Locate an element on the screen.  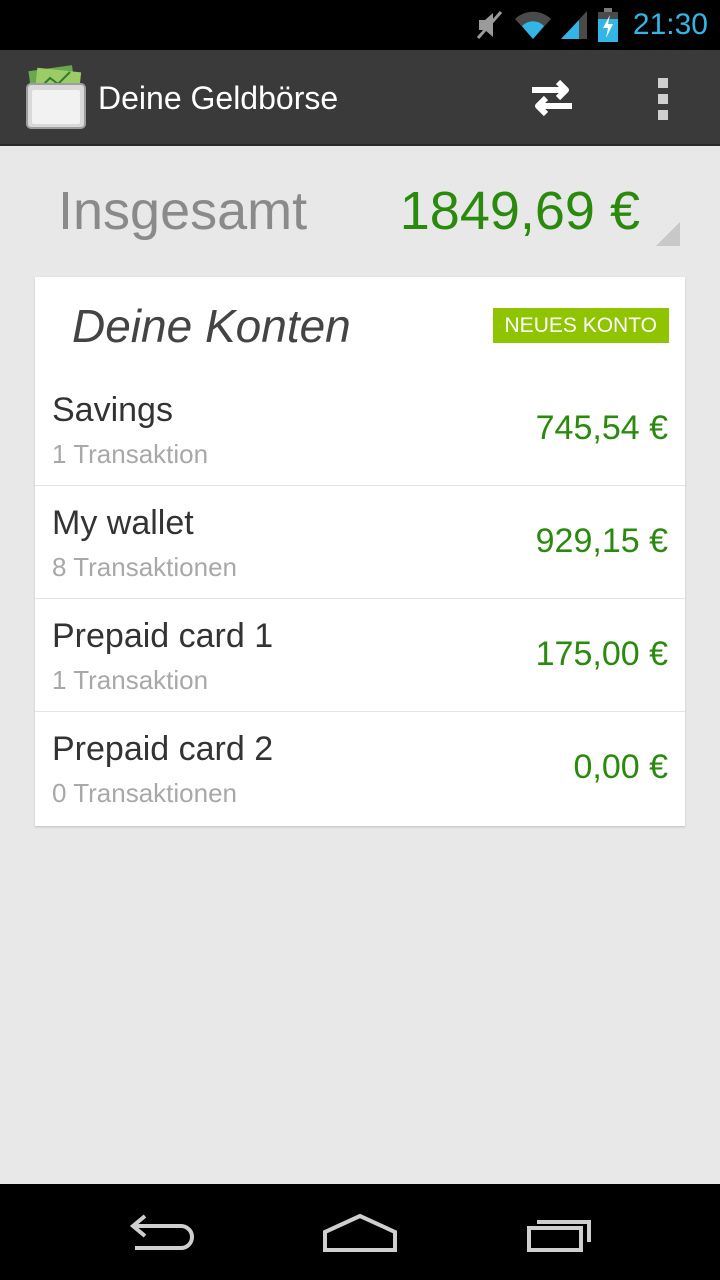
total-value: 1849,69 € is located at coordinates (519, 211).